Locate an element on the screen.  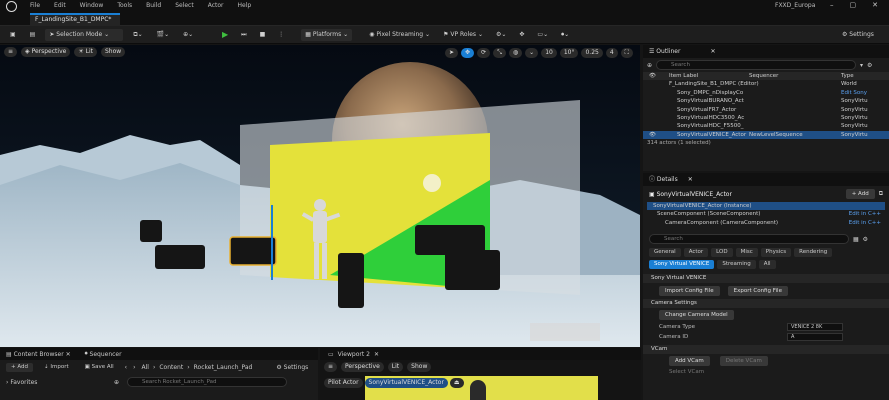
grid-snap-value: 10 is located at coordinates (549, 53).